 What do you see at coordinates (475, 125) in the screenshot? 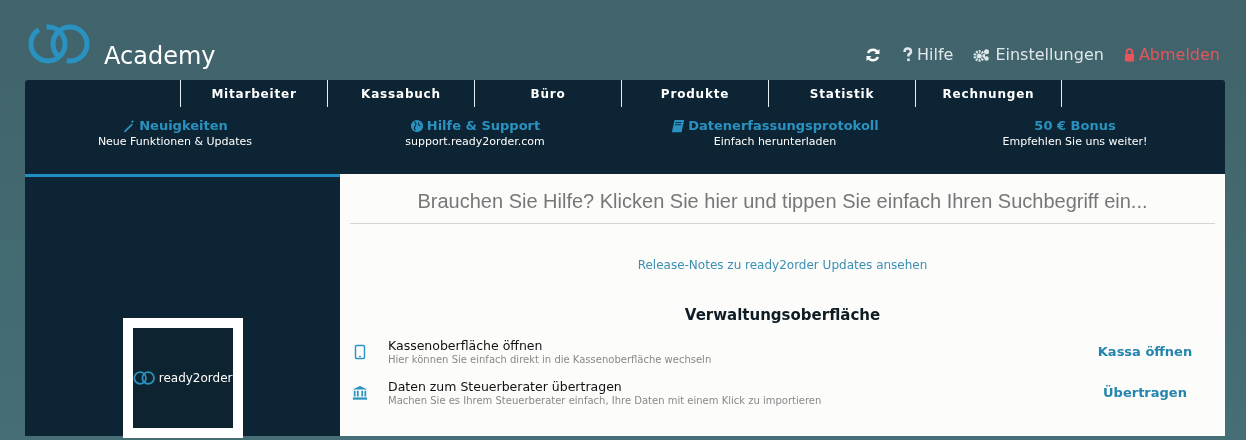
I see `feature-link: Hilfe & Support` at bounding box center [475, 125].